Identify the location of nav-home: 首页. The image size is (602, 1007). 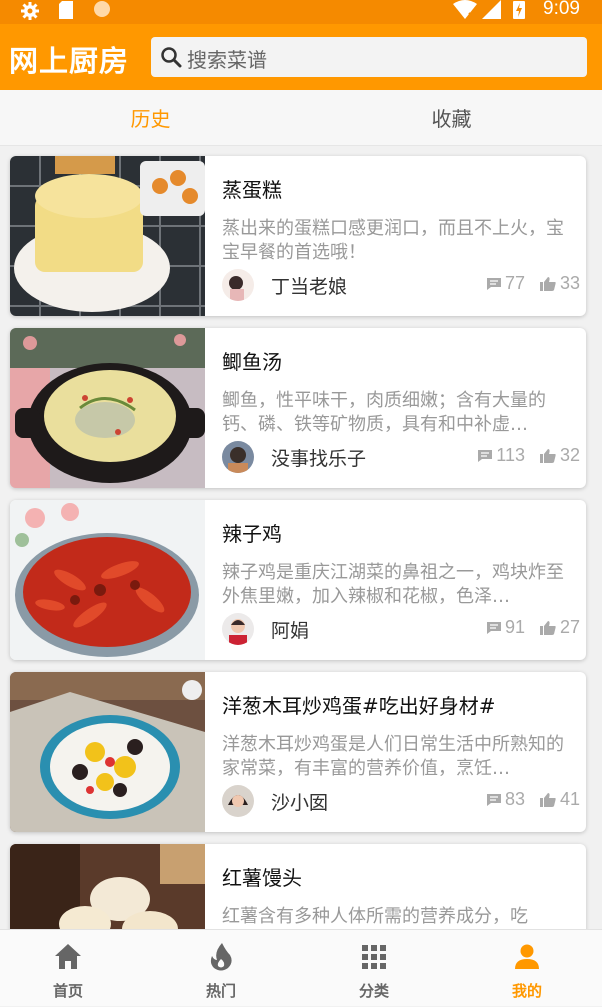
(71, 968).